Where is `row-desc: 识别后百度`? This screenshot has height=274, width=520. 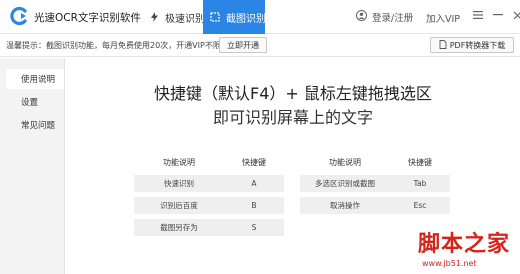
row-desc: 识别后百度 is located at coordinates (179, 205).